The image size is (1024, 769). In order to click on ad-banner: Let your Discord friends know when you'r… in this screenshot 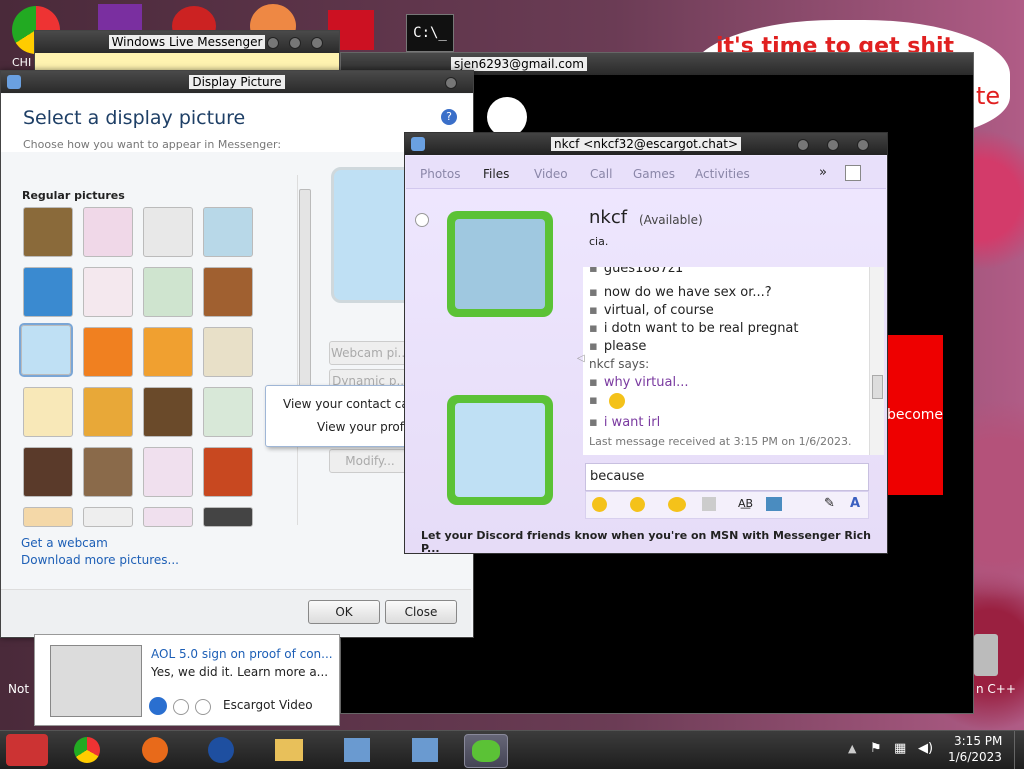, I will do `click(654, 542)`.